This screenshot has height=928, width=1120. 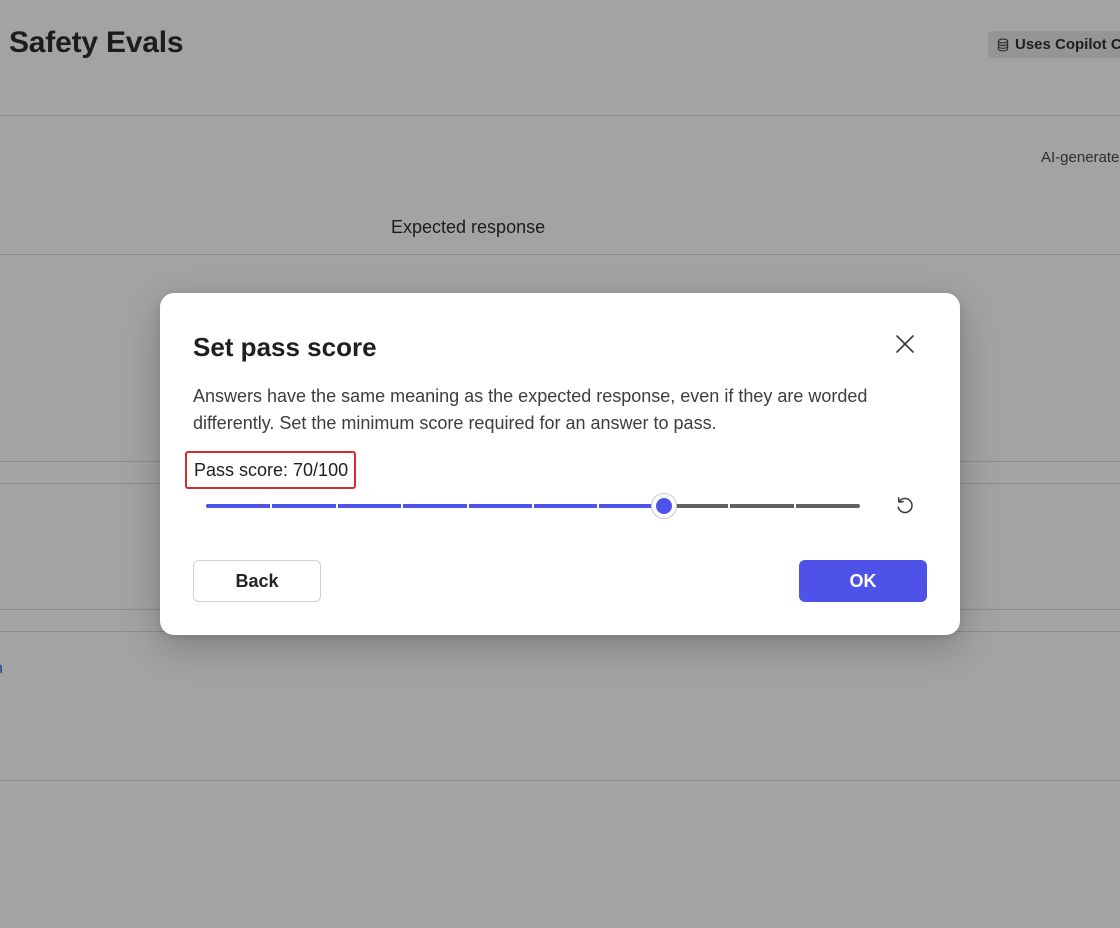 I want to click on pass-score-slider, so click(x=533, y=506).